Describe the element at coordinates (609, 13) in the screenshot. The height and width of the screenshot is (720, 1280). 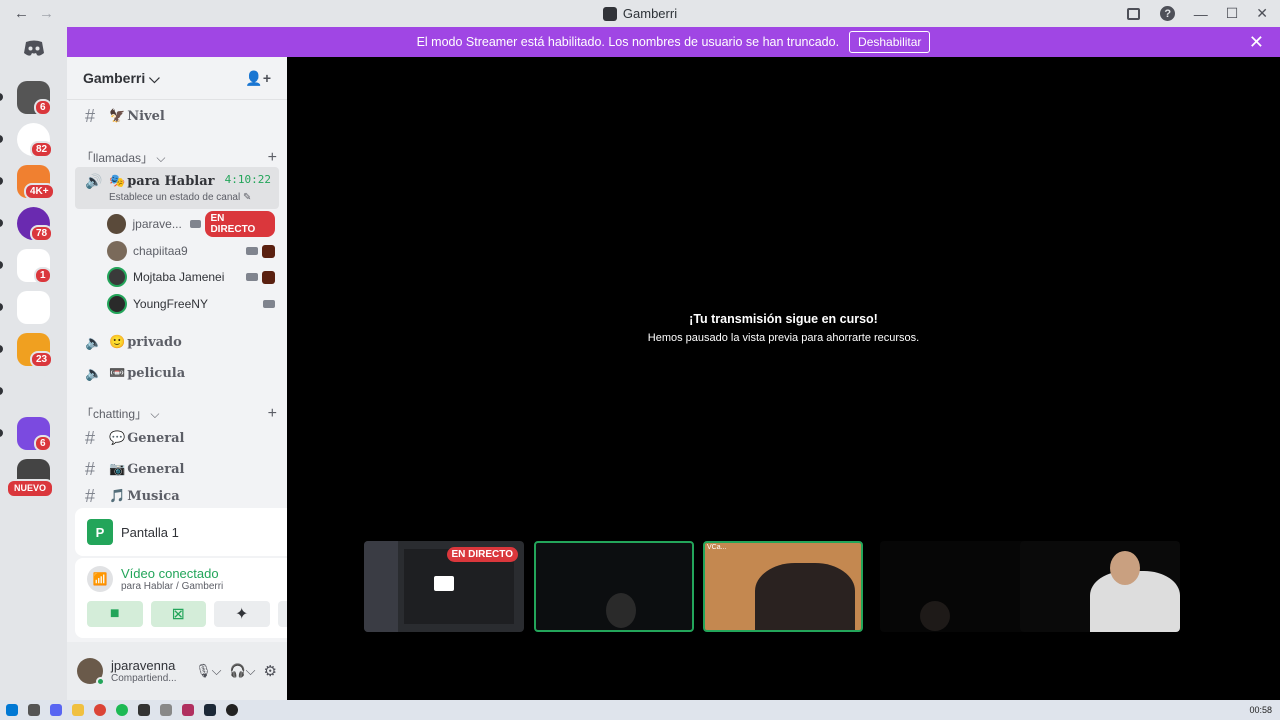
I see `server-icon` at that location.